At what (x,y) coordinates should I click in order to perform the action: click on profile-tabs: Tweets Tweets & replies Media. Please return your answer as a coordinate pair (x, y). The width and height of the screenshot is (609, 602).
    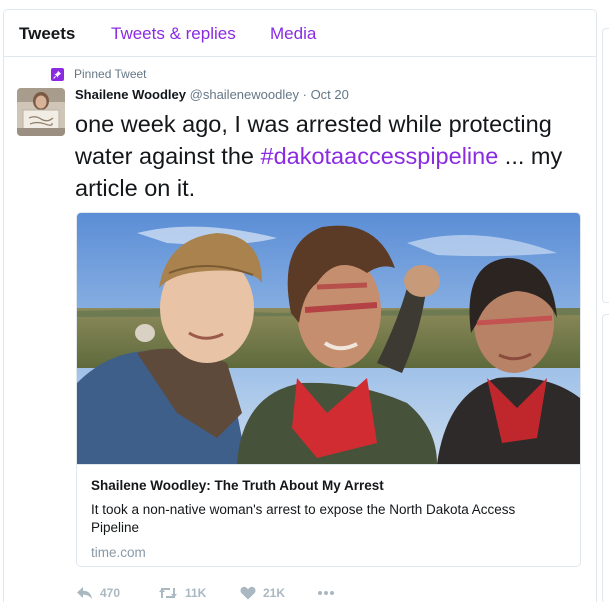
    Looking at the image, I should click on (300, 33).